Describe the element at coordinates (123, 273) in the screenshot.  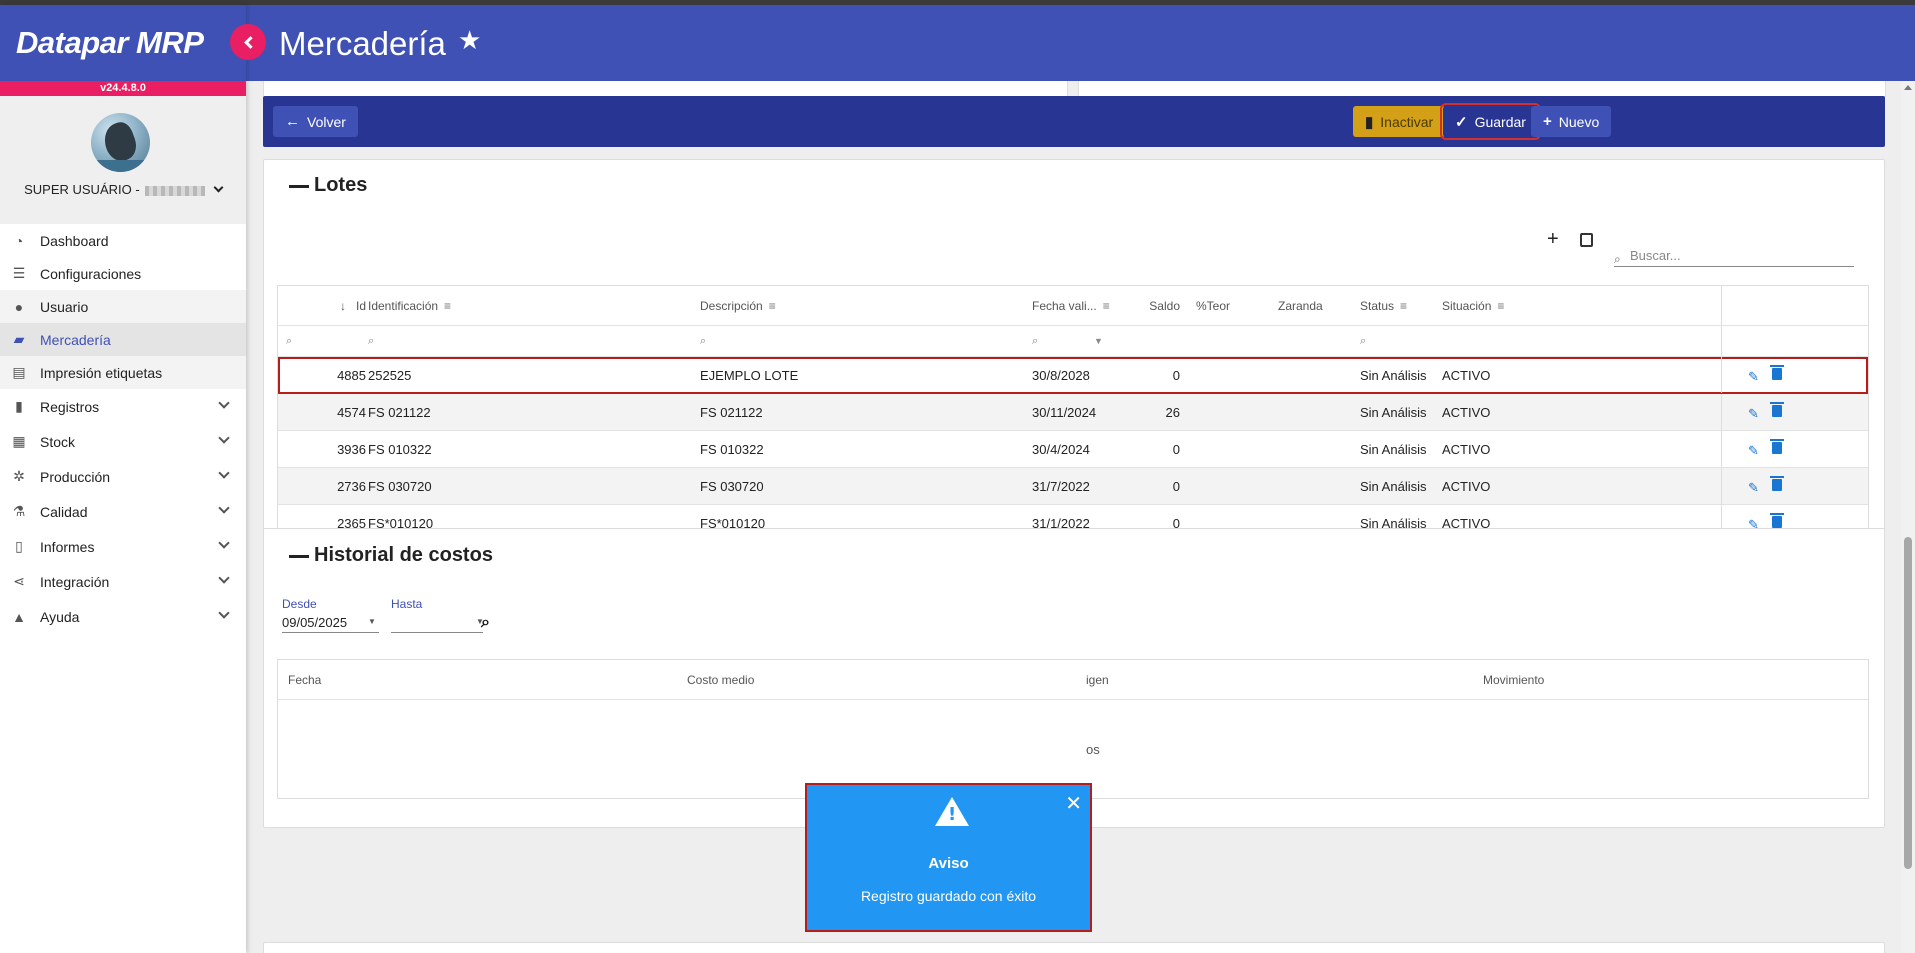
I see `sidebar-item-configuraciones: ☰ Configuraciones` at that location.